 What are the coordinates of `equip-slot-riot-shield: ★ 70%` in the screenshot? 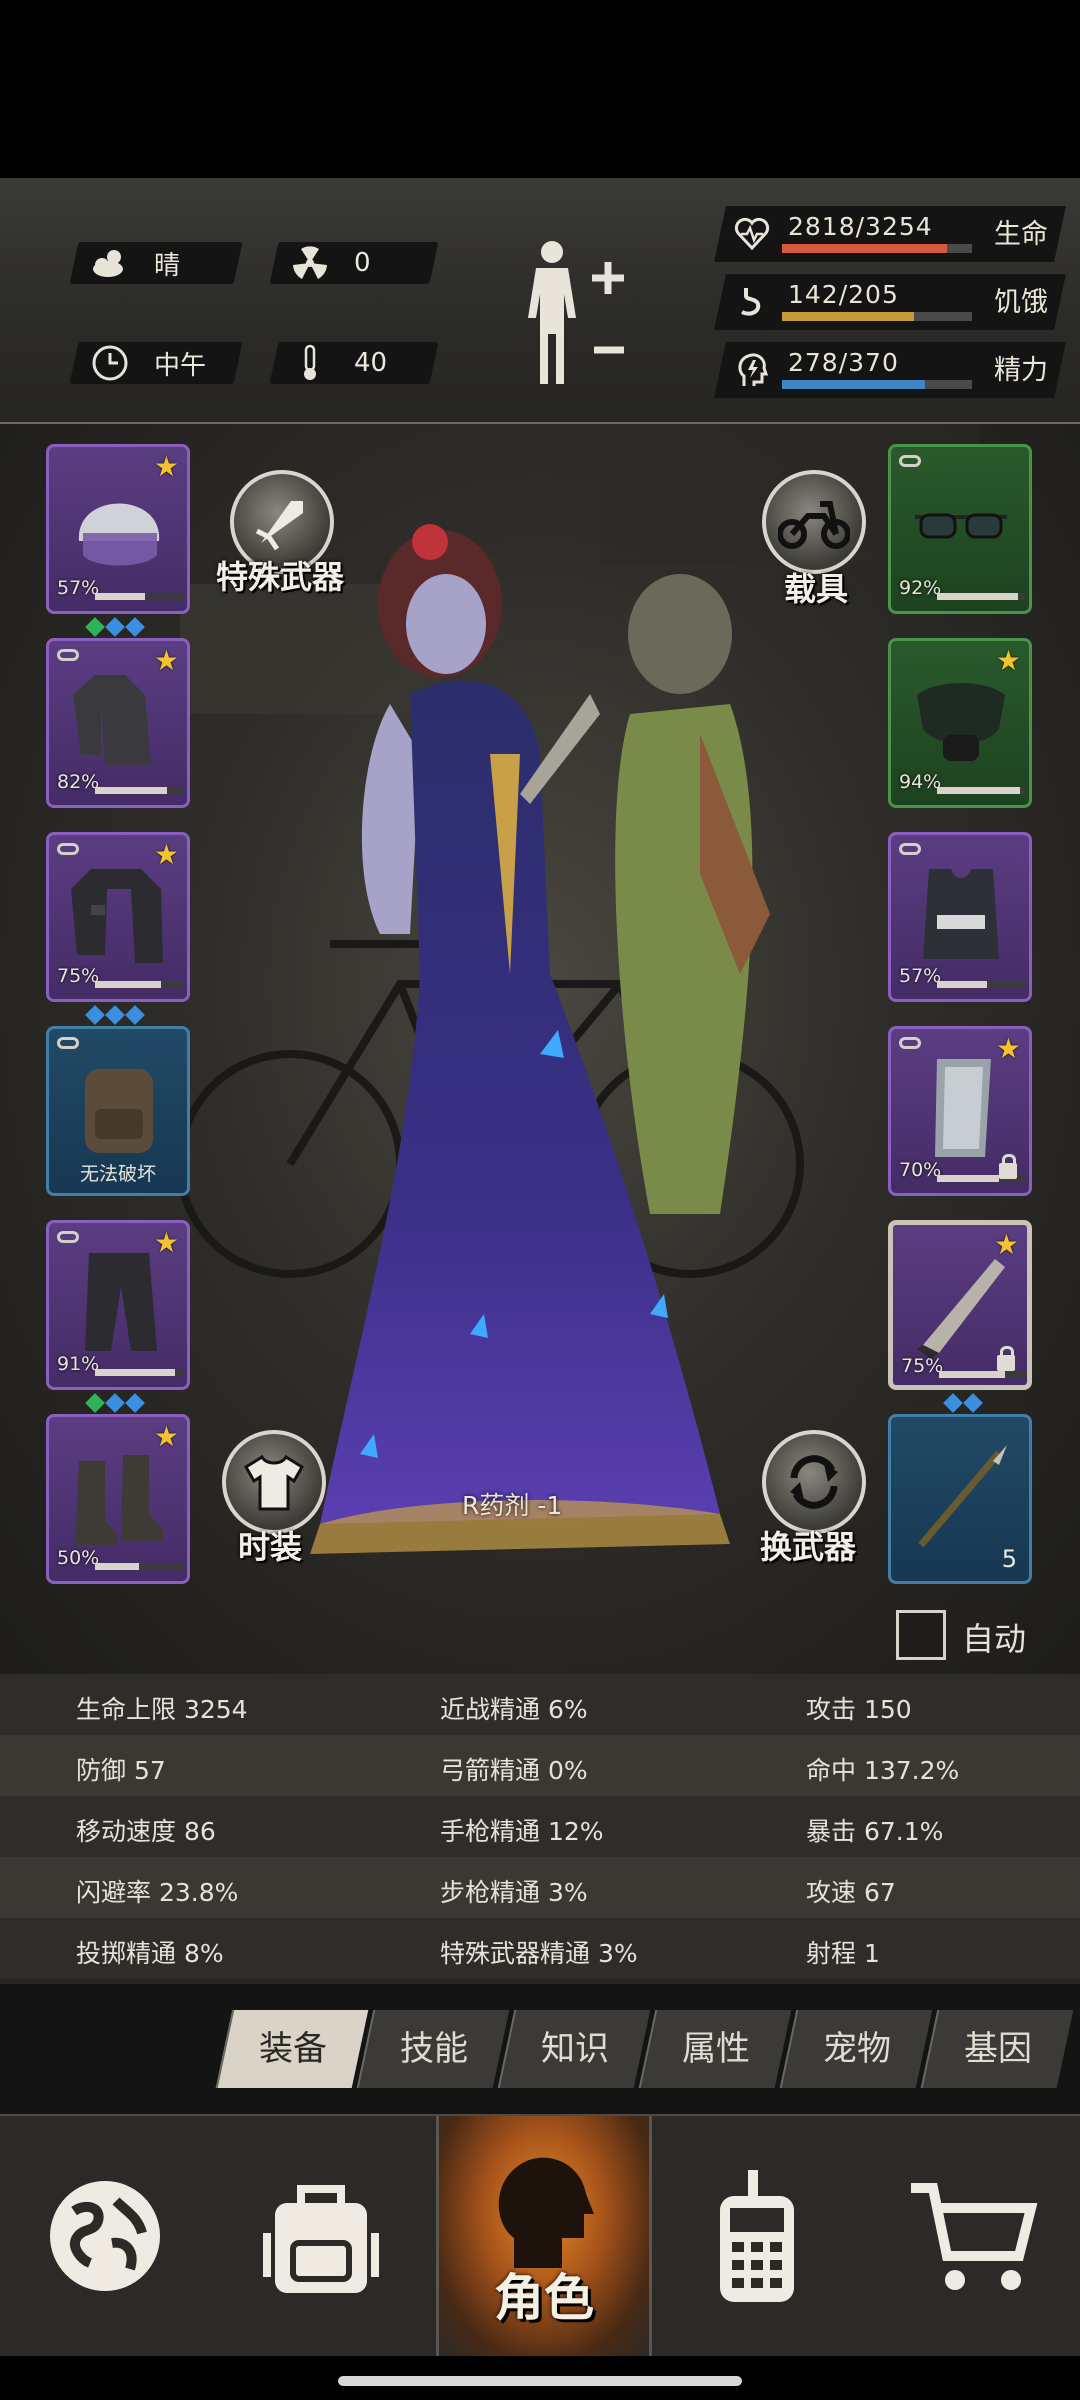 It's located at (960, 1111).